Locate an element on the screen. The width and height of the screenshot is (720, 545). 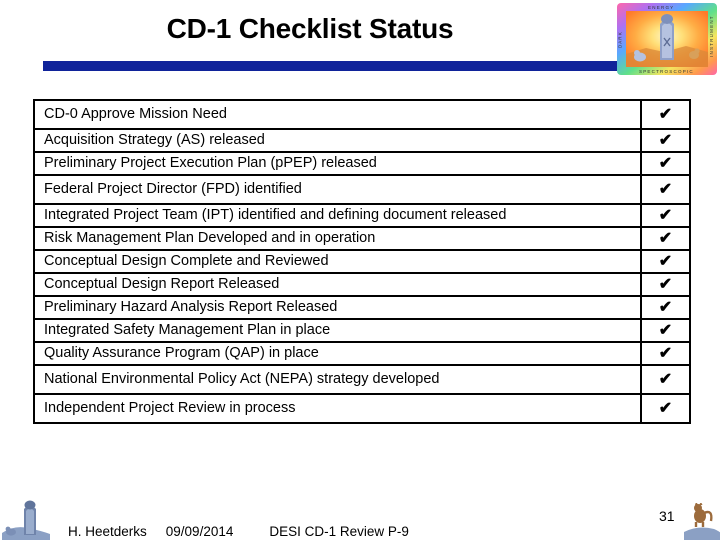
checklist-item-label: Conceptual Design Complete and Reviewed is located at coordinates (337, 261).